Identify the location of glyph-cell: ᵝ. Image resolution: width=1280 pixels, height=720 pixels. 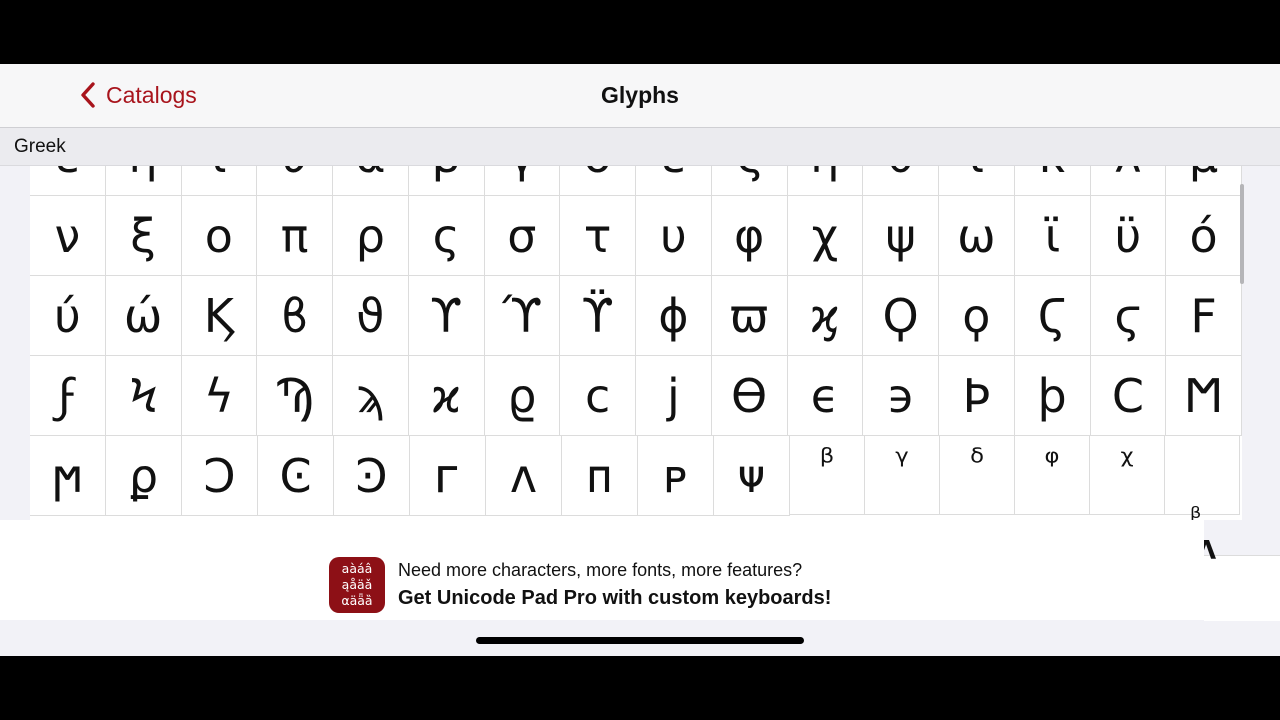
(827, 475).